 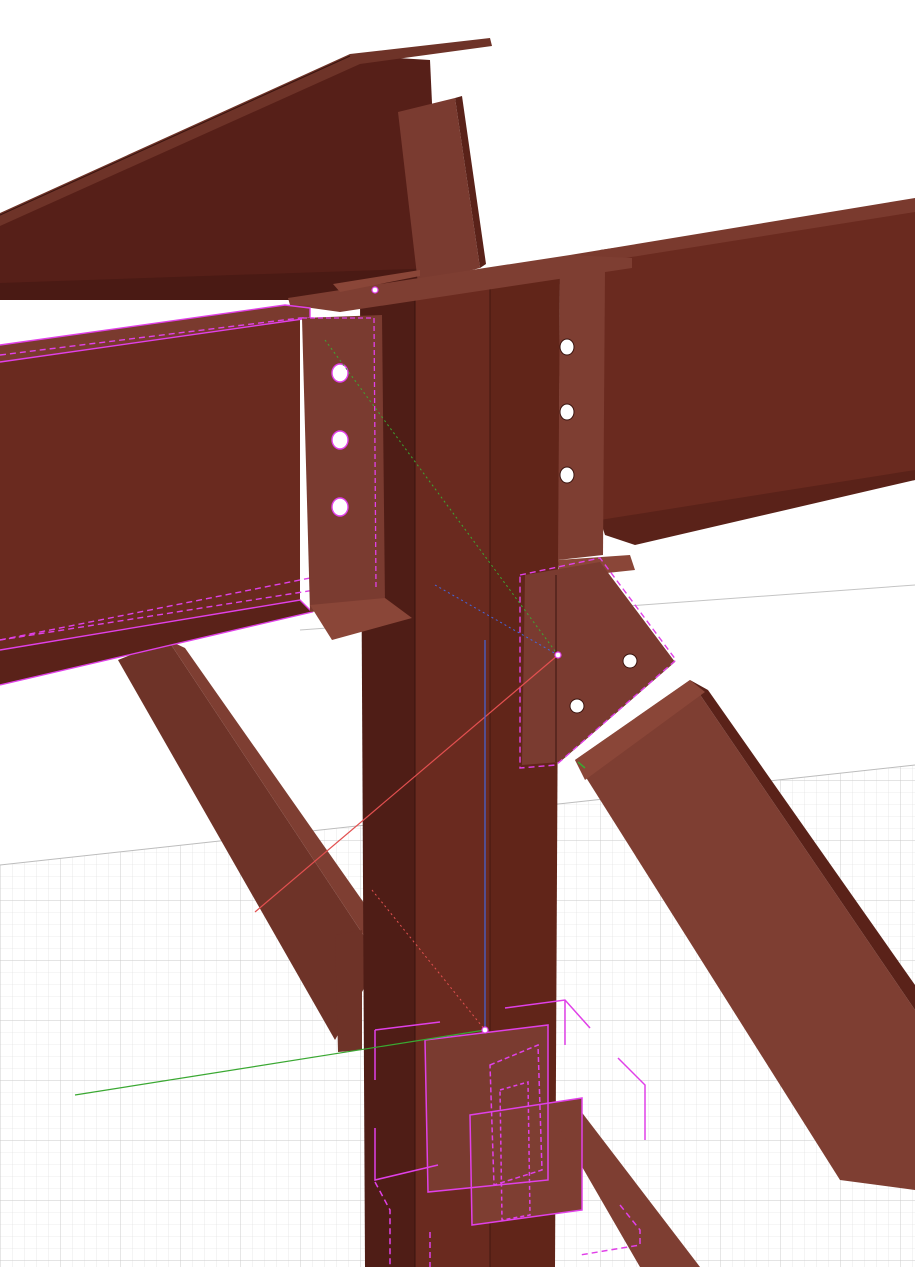 I want to click on stiffener-plate, so click(x=348, y=991).